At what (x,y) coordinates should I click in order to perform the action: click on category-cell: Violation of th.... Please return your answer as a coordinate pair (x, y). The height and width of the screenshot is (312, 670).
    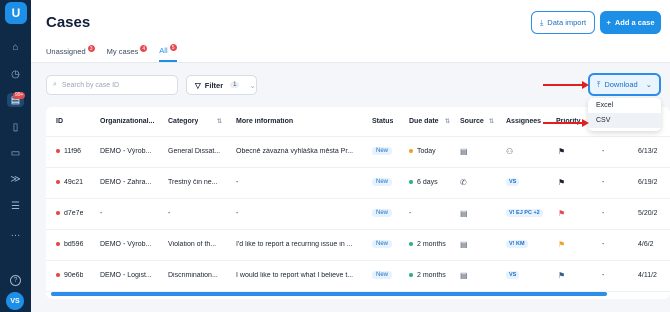
    Looking at the image, I should click on (192, 244).